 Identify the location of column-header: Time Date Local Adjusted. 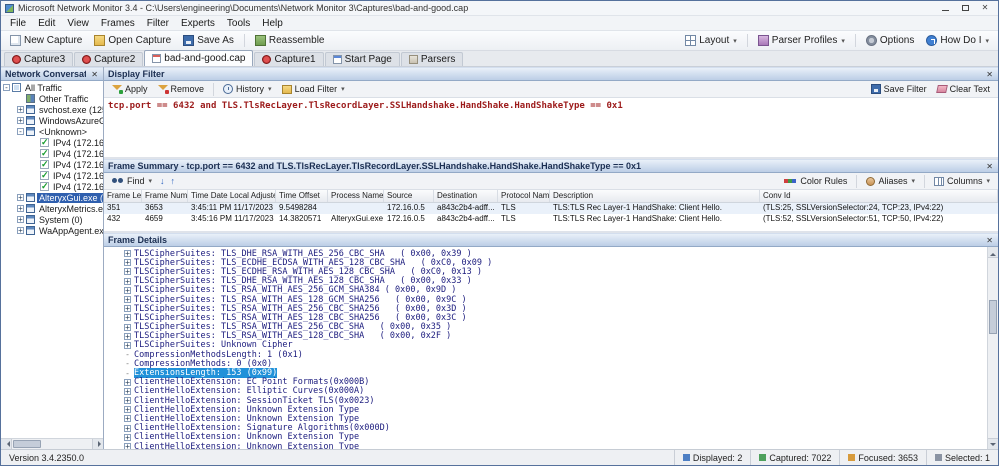
(232, 196).